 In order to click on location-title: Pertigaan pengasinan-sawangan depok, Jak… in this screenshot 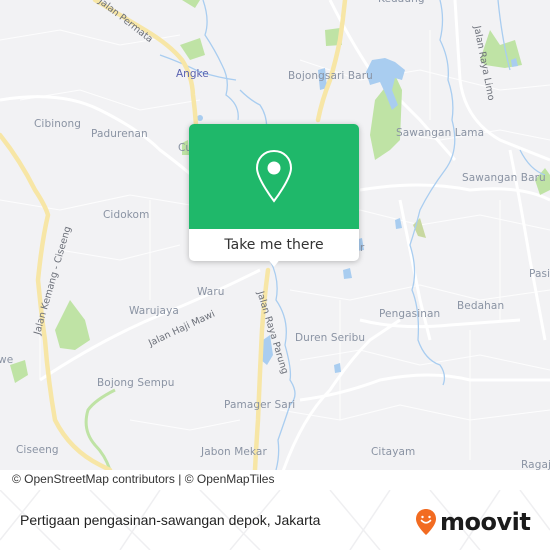, I will do `click(170, 520)`.